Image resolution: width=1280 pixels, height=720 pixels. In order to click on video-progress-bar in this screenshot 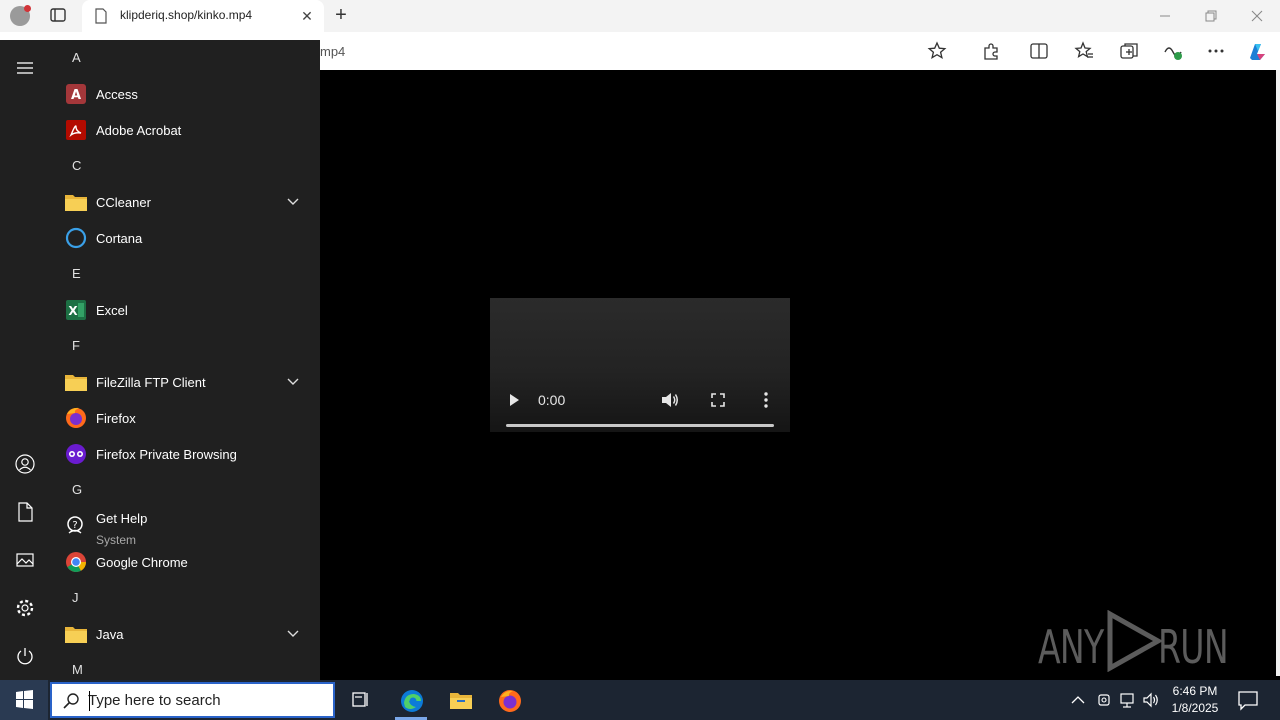, I will do `click(640, 425)`.